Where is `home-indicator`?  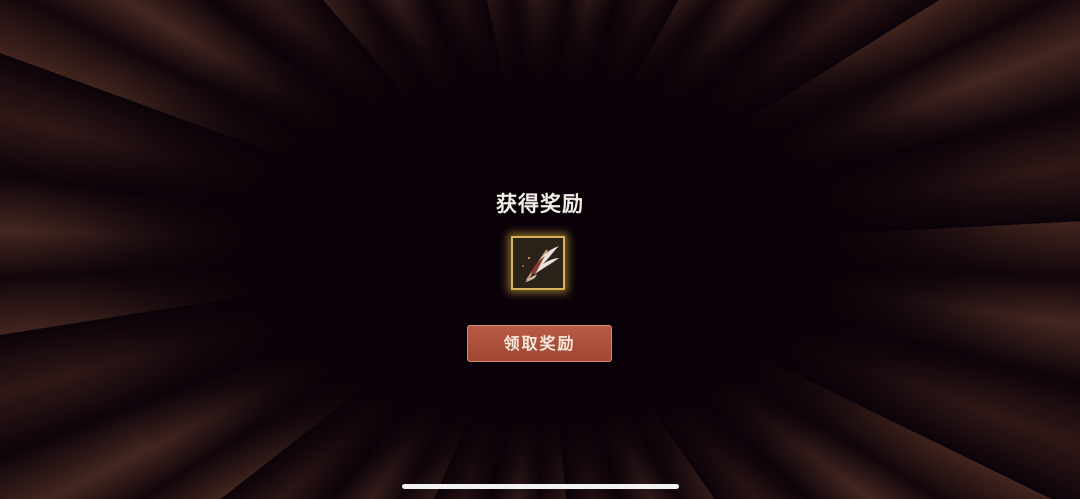 home-indicator is located at coordinates (540, 486).